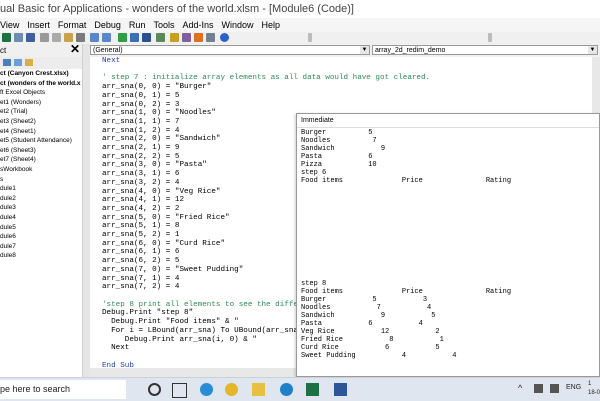  I want to click on tree-node: dule3, so click(41, 208).